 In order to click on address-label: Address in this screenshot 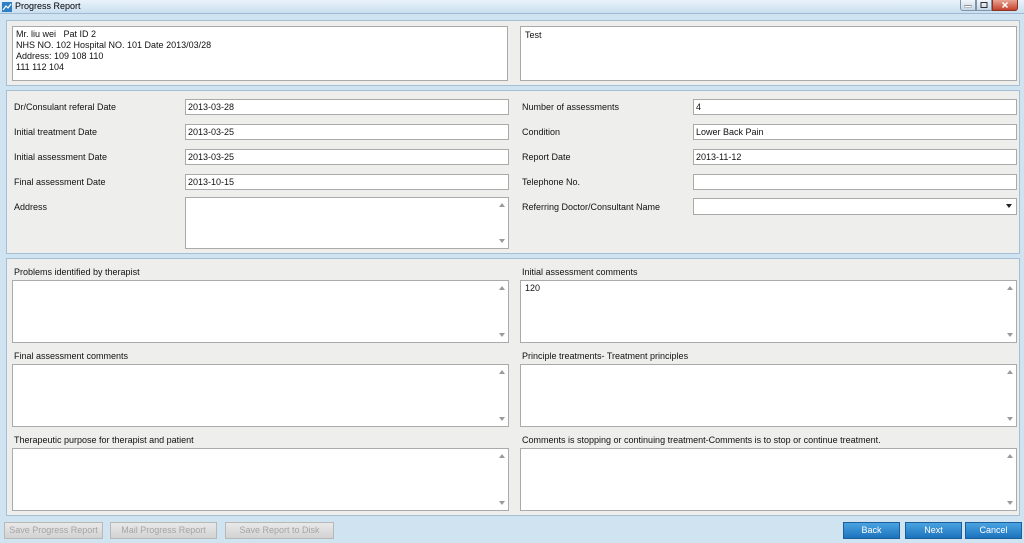, I will do `click(31, 207)`.